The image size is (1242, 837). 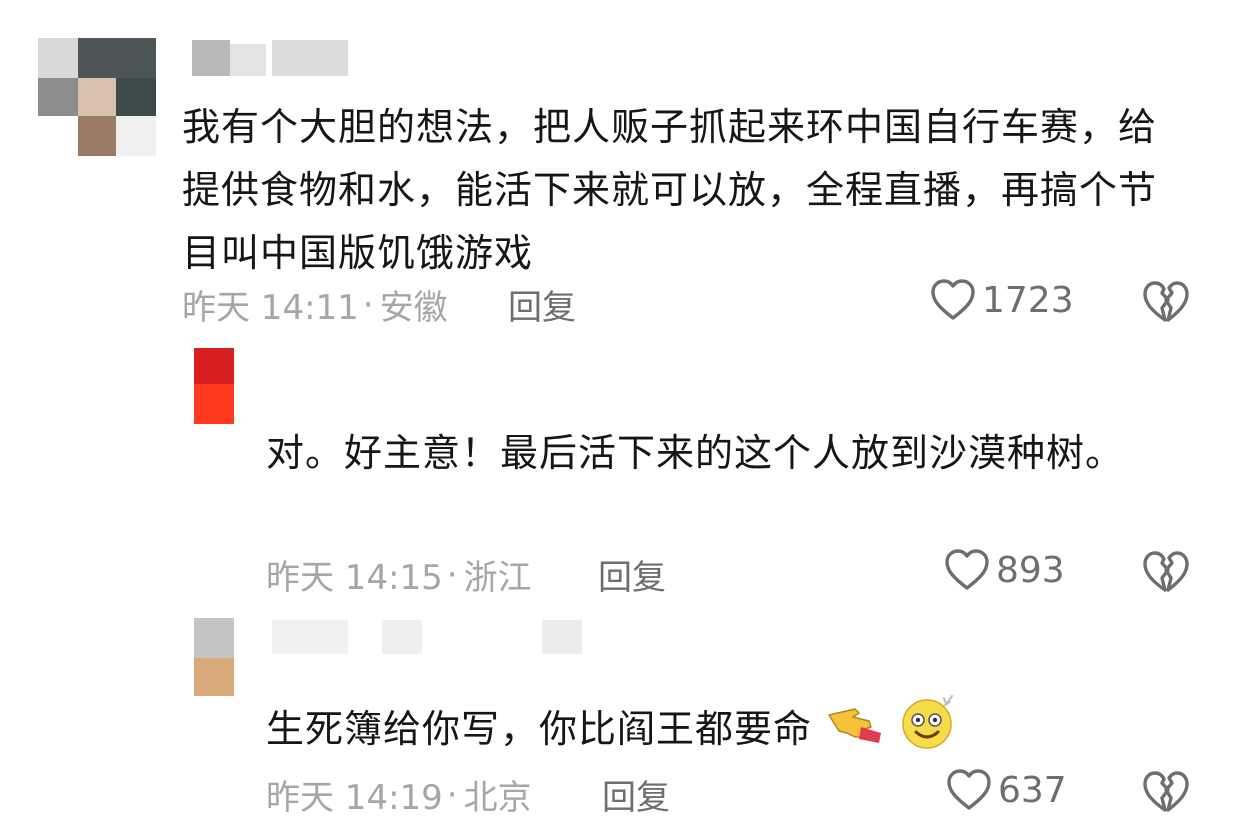 What do you see at coordinates (413, 308) in the screenshot?
I see `location: 安徽` at bounding box center [413, 308].